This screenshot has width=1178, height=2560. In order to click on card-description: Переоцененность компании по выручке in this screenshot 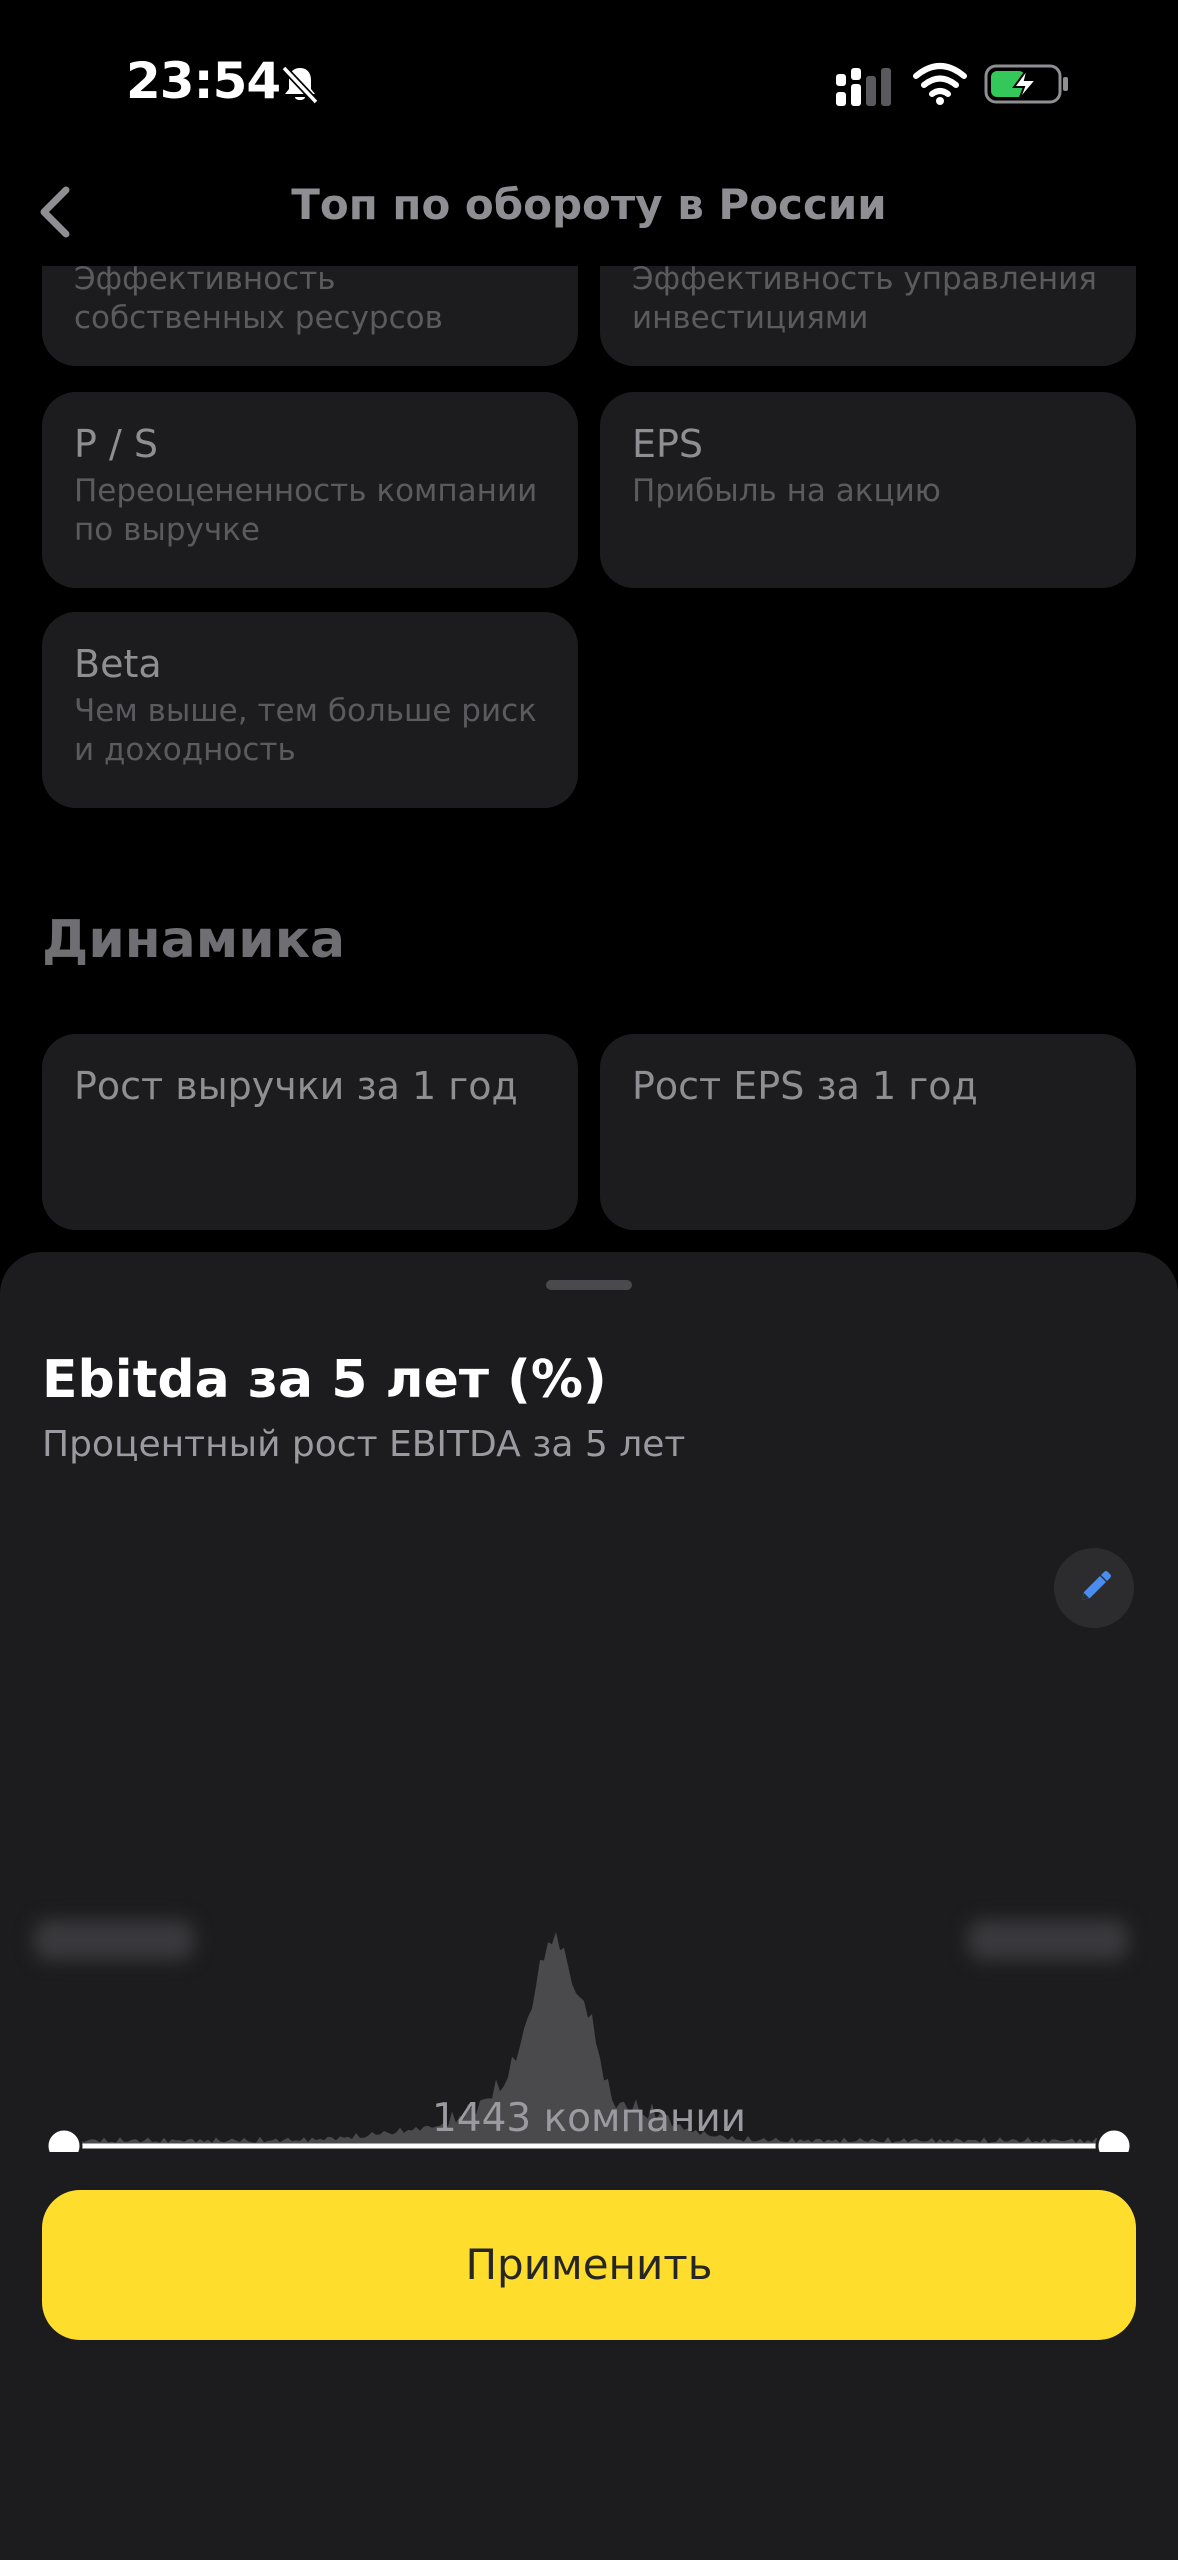, I will do `click(306, 510)`.